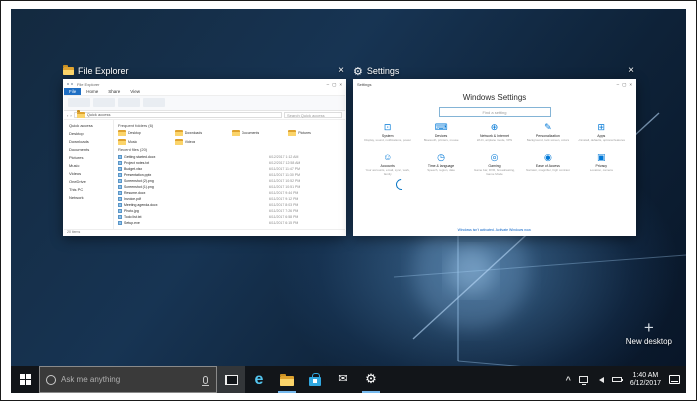  What do you see at coordinates (177, 114) in the screenshot?
I see `fe-breadcrumb: Quick access` at bounding box center [177, 114].